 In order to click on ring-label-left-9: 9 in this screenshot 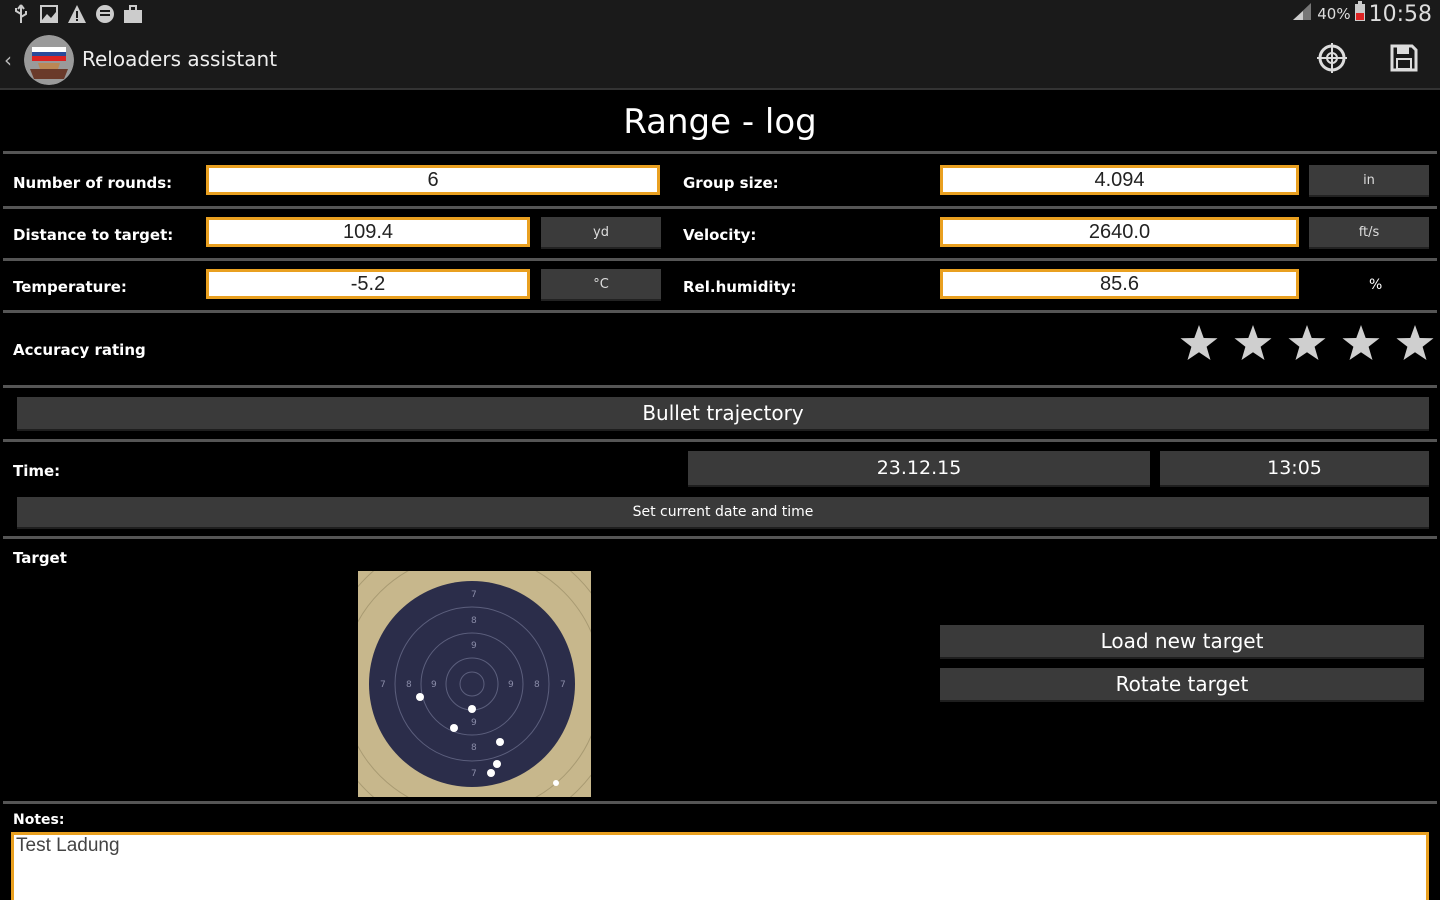, I will do `click(434, 685)`.